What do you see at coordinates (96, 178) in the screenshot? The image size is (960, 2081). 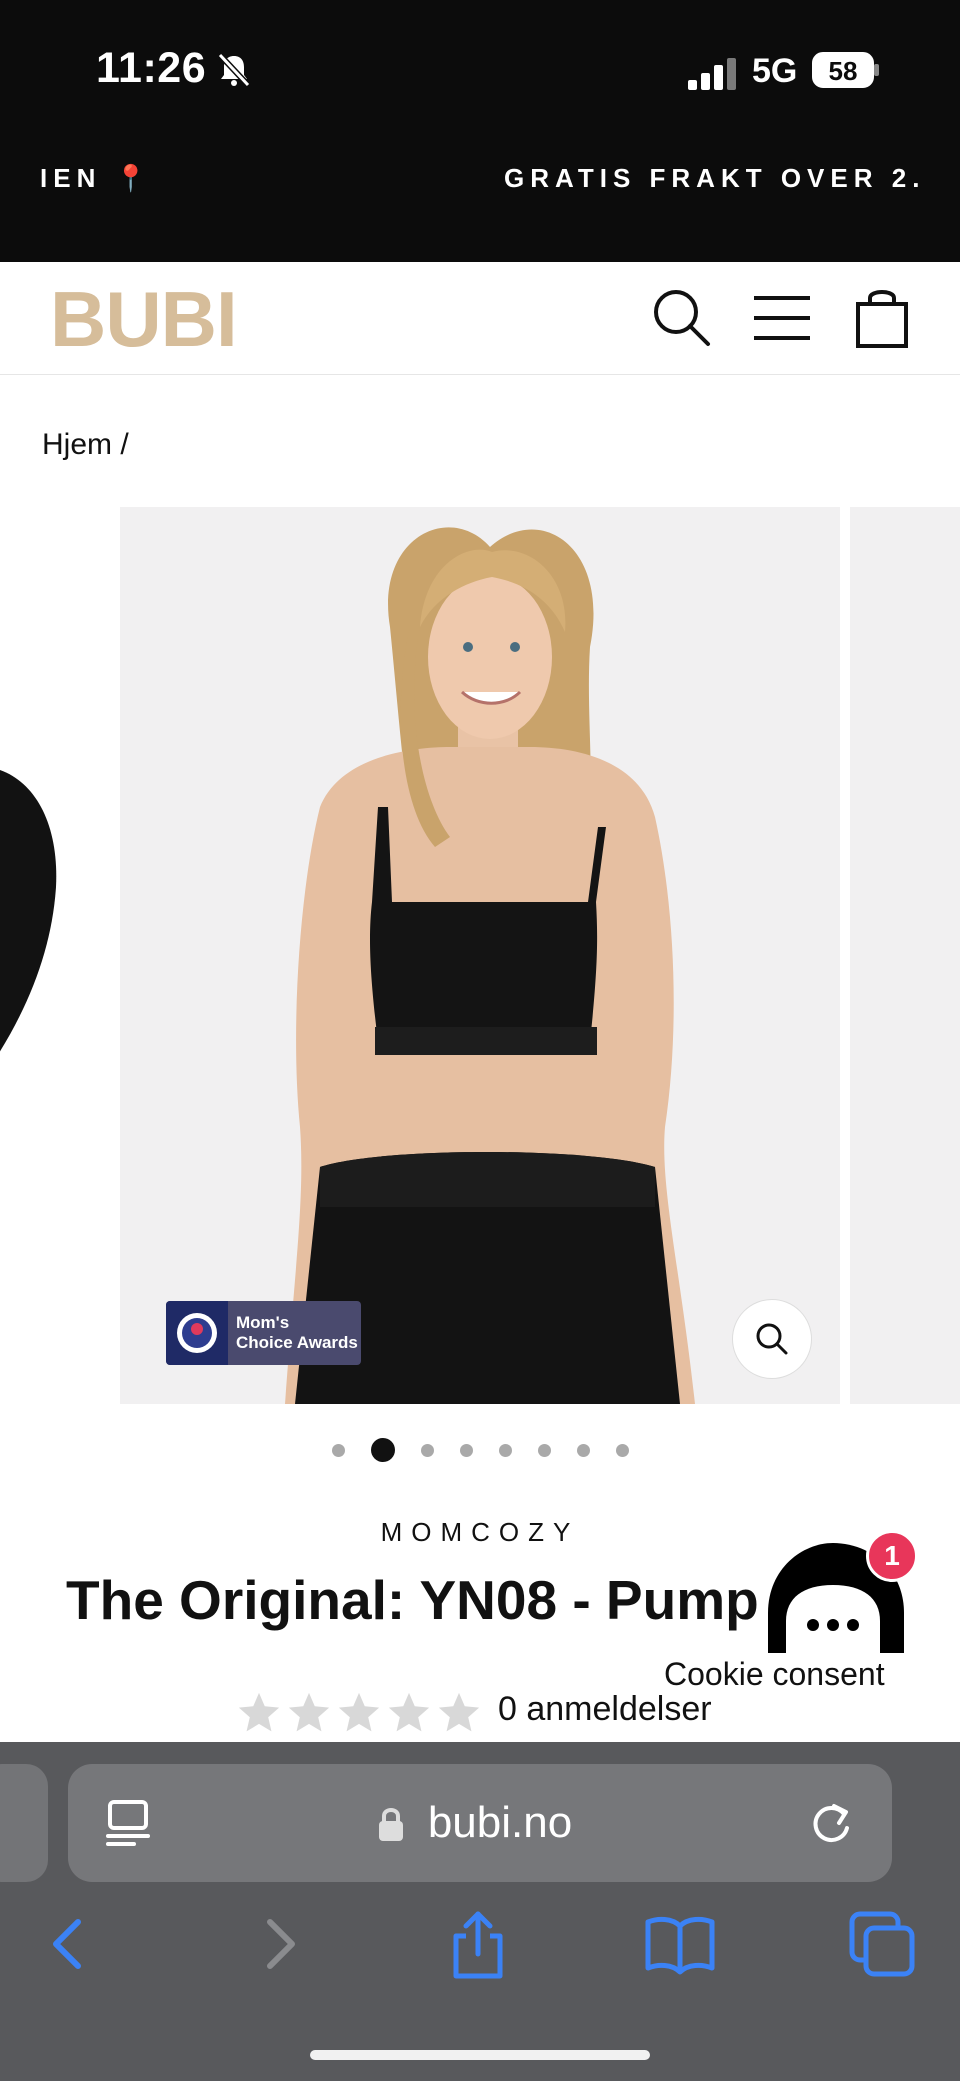 I see `announcement-text-left: IEN 📍` at bounding box center [96, 178].